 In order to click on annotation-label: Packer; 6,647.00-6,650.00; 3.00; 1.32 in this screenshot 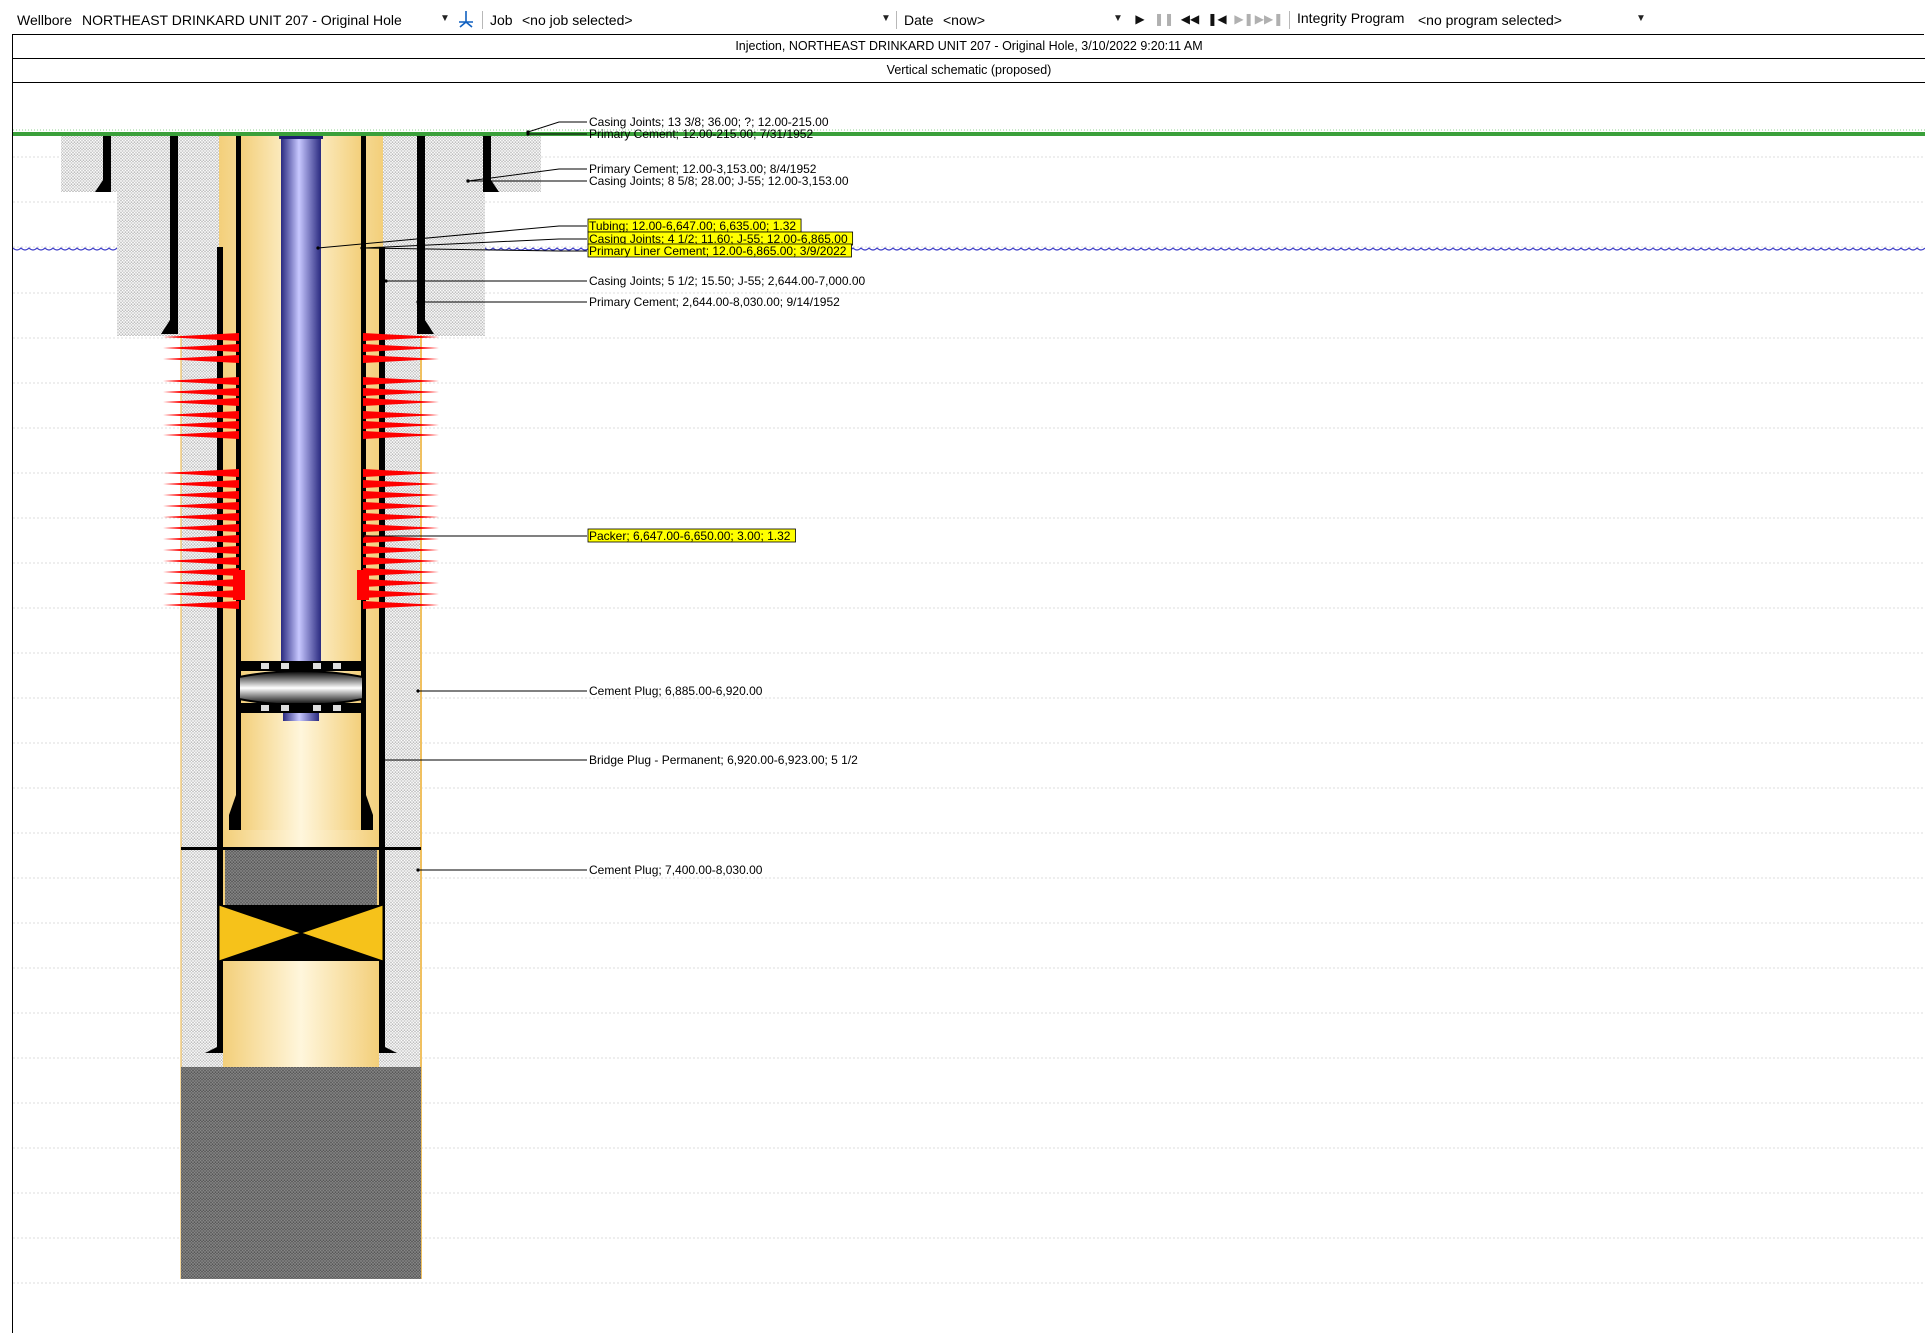, I will do `click(690, 536)`.